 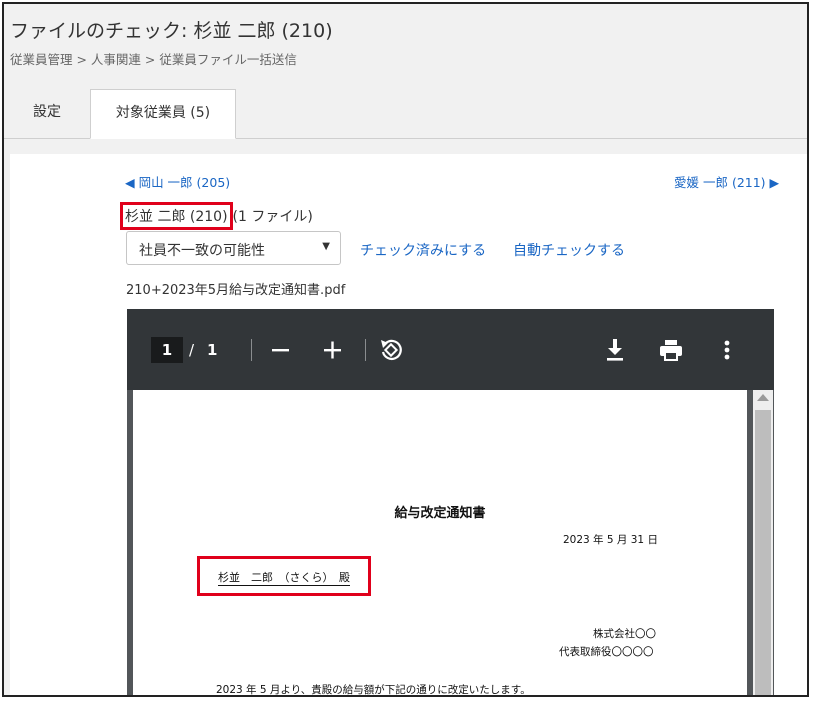 What do you see at coordinates (202, 251) in the screenshot?
I see `status-filter-value: 社員不一致の可能性` at bounding box center [202, 251].